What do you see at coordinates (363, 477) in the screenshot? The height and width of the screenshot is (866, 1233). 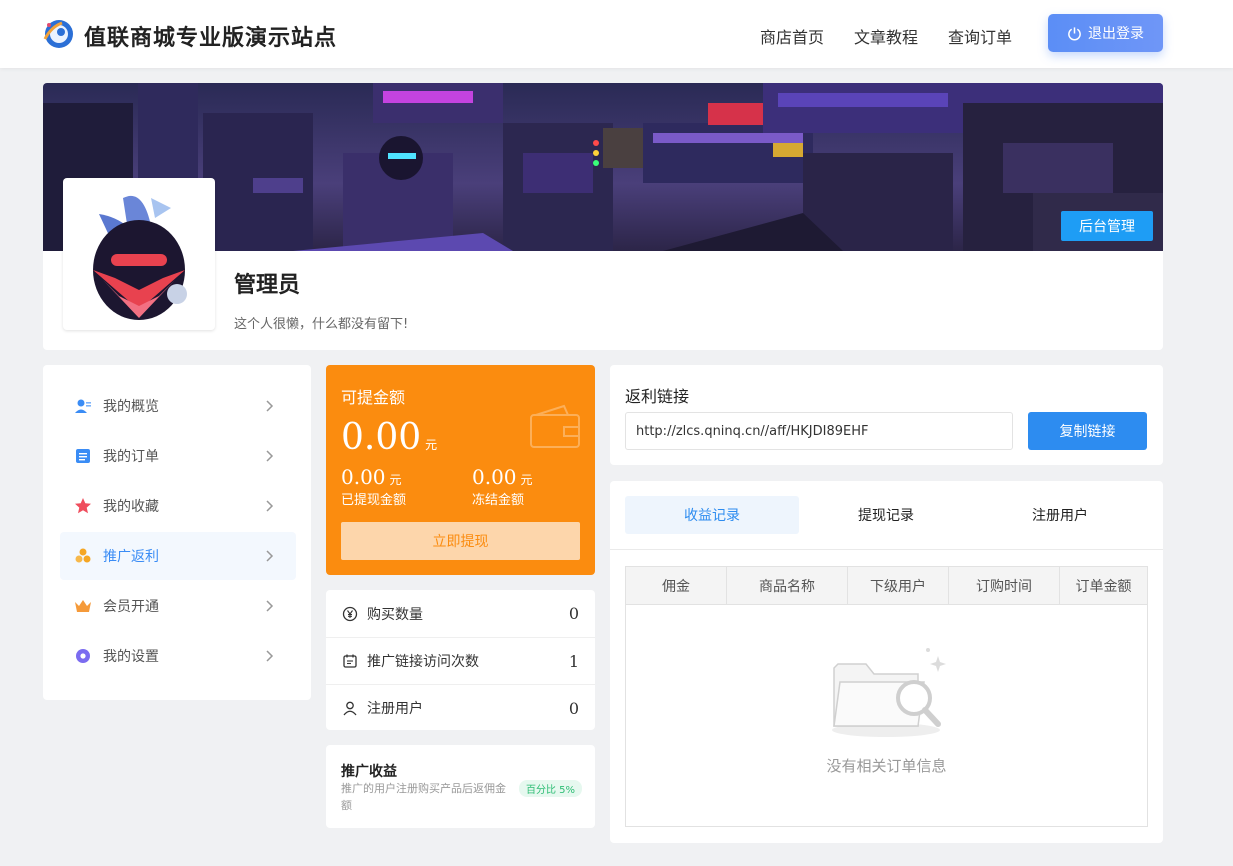 I see `withdrawn-amount: 0.00` at bounding box center [363, 477].